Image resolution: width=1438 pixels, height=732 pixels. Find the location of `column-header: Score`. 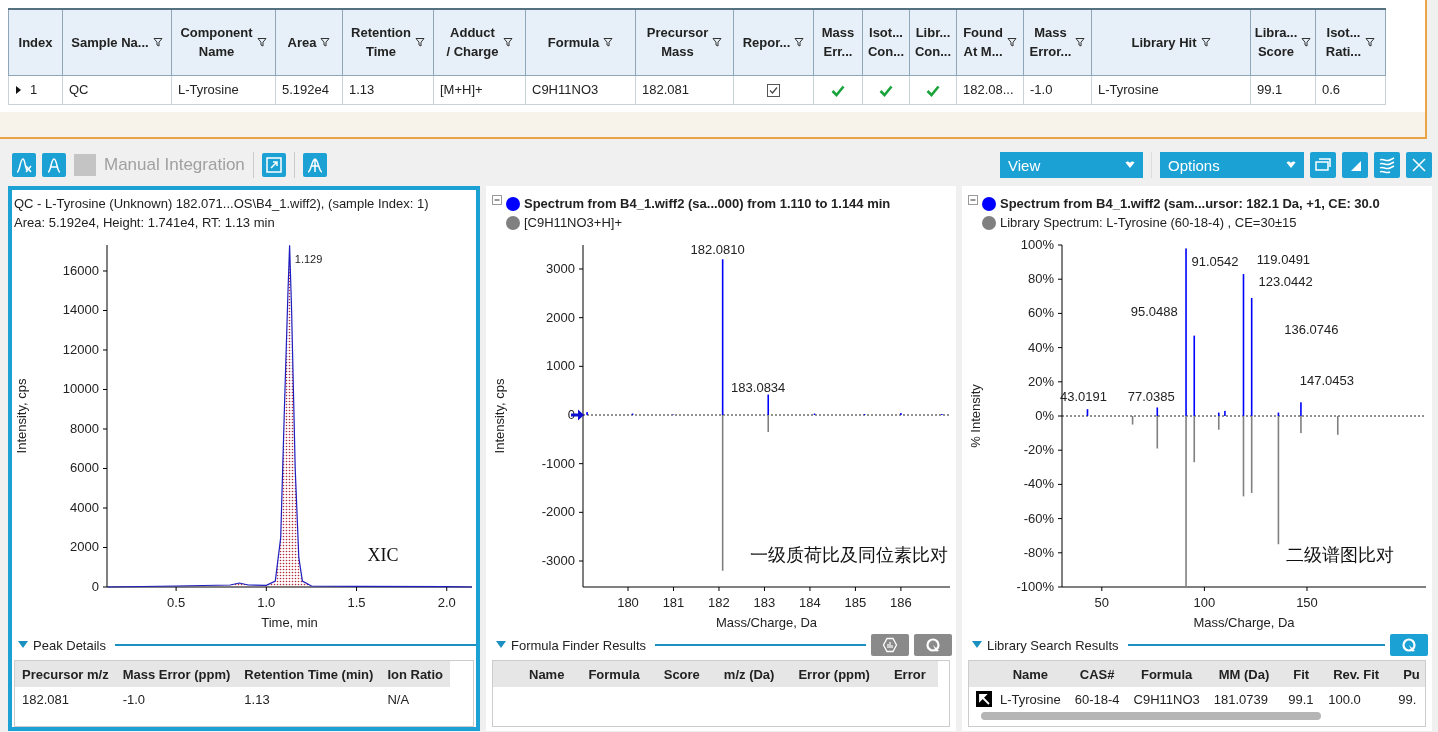

column-header: Score is located at coordinates (681, 674).